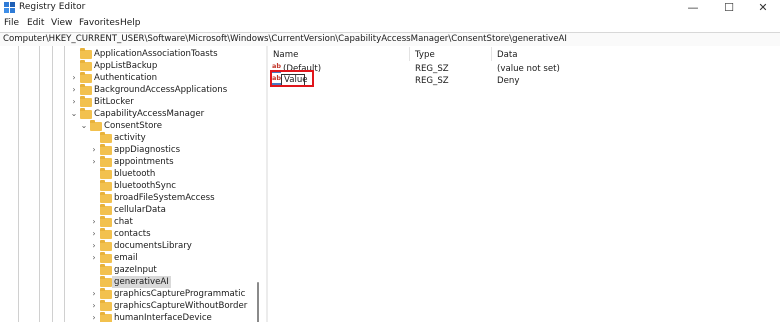 Image resolution: width=780 pixels, height=322 pixels. What do you see at coordinates (99, 23) in the screenshot?
I see `menu-favorites: Favorites` at bounding box center [99, 23].